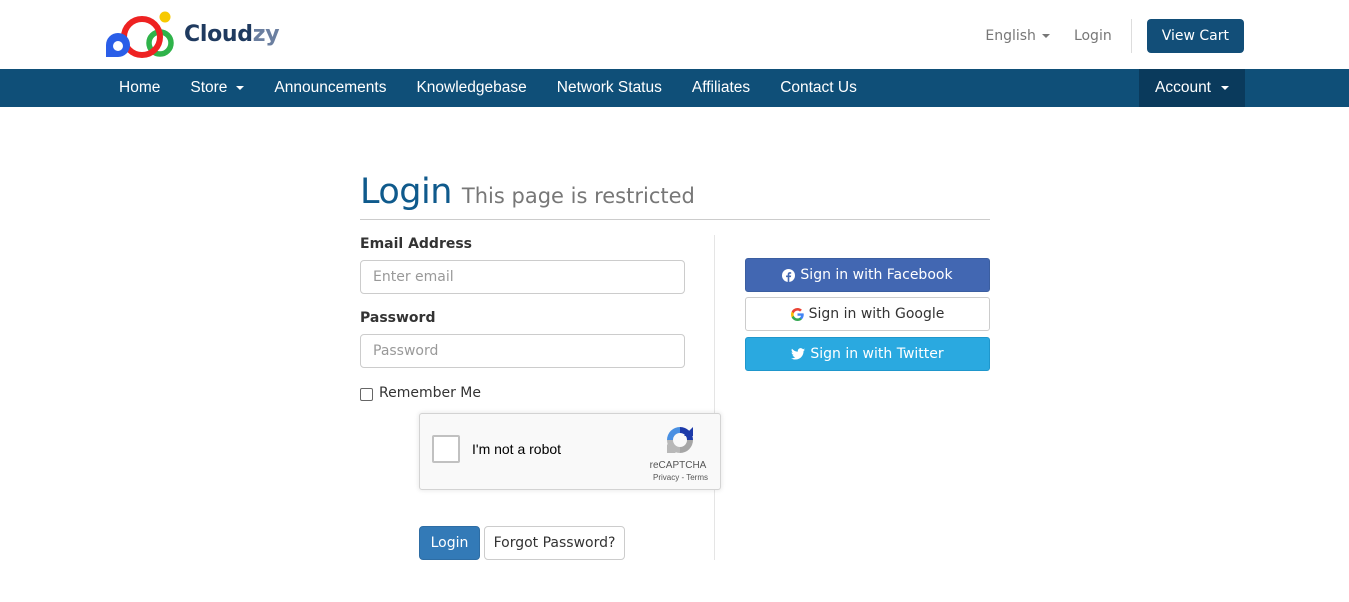  Describe the element at coordinates (797, 314) in the screenshot. I see `google-icon` at that location.